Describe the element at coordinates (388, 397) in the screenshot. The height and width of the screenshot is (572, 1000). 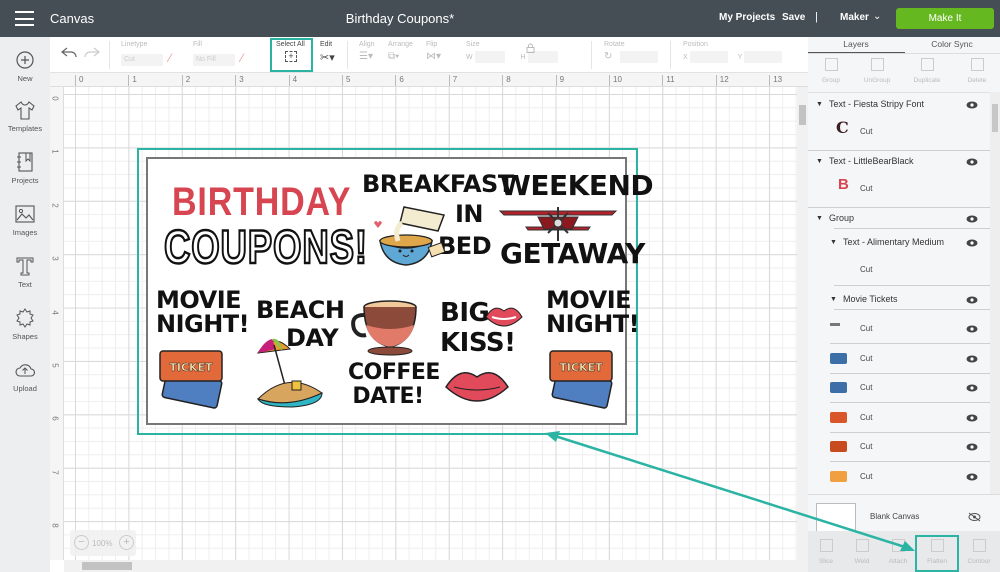
I see `date-text: DATE!` at that location.